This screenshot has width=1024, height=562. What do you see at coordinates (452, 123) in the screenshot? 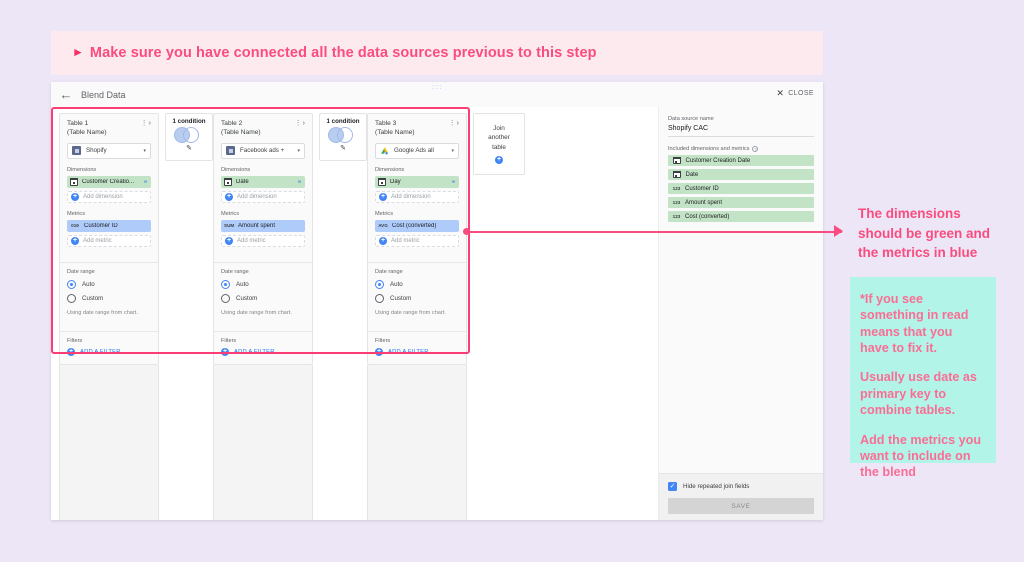
I see `table-3-menu-icon: ⋮` at bounding box center [452, 123].